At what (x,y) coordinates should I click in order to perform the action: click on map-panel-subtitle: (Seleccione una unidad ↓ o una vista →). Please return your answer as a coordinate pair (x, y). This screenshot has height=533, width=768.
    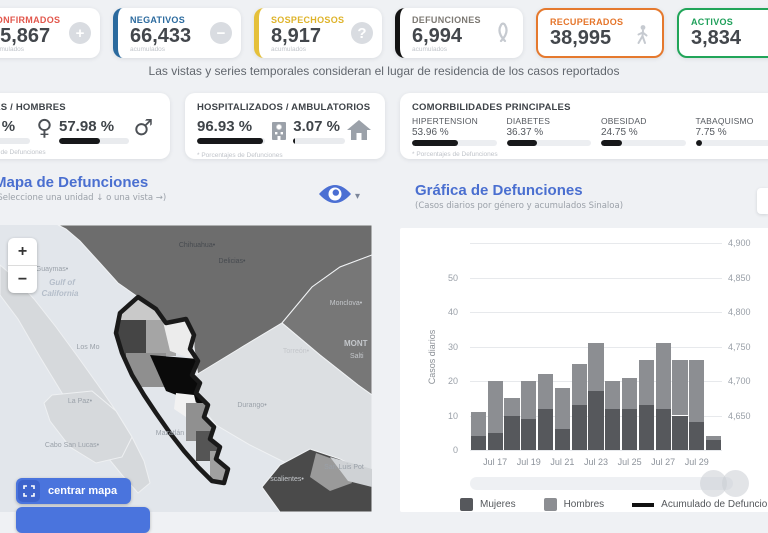
    Looking at the image, I should click on (83, 198).